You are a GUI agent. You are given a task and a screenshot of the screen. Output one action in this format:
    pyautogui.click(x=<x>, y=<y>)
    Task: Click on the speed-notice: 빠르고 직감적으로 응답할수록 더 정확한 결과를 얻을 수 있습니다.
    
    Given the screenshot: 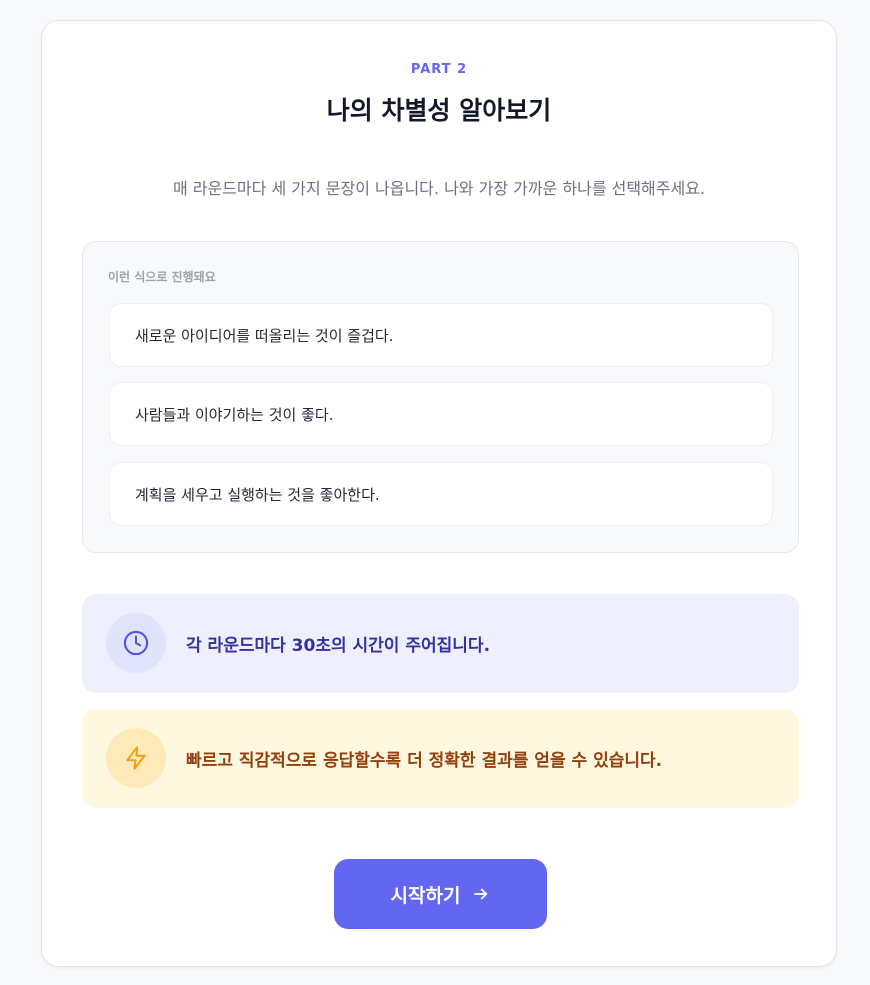 What is the action you would take?
    pyautogui.click(x=440, y=758)
    